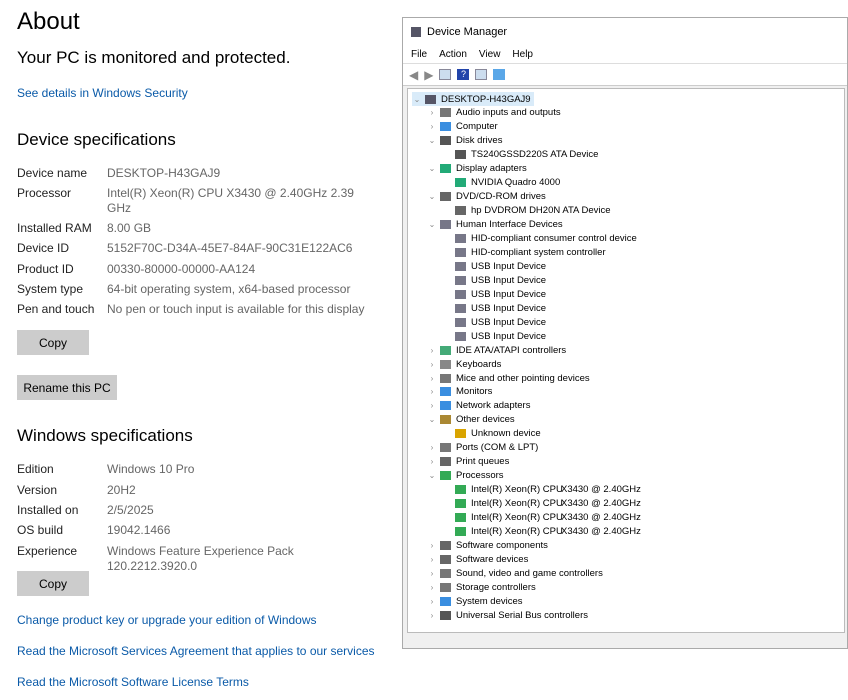 The image size is (848, 700). I want to click on copy-windows-specs-button: Copy, so click(53, 583).